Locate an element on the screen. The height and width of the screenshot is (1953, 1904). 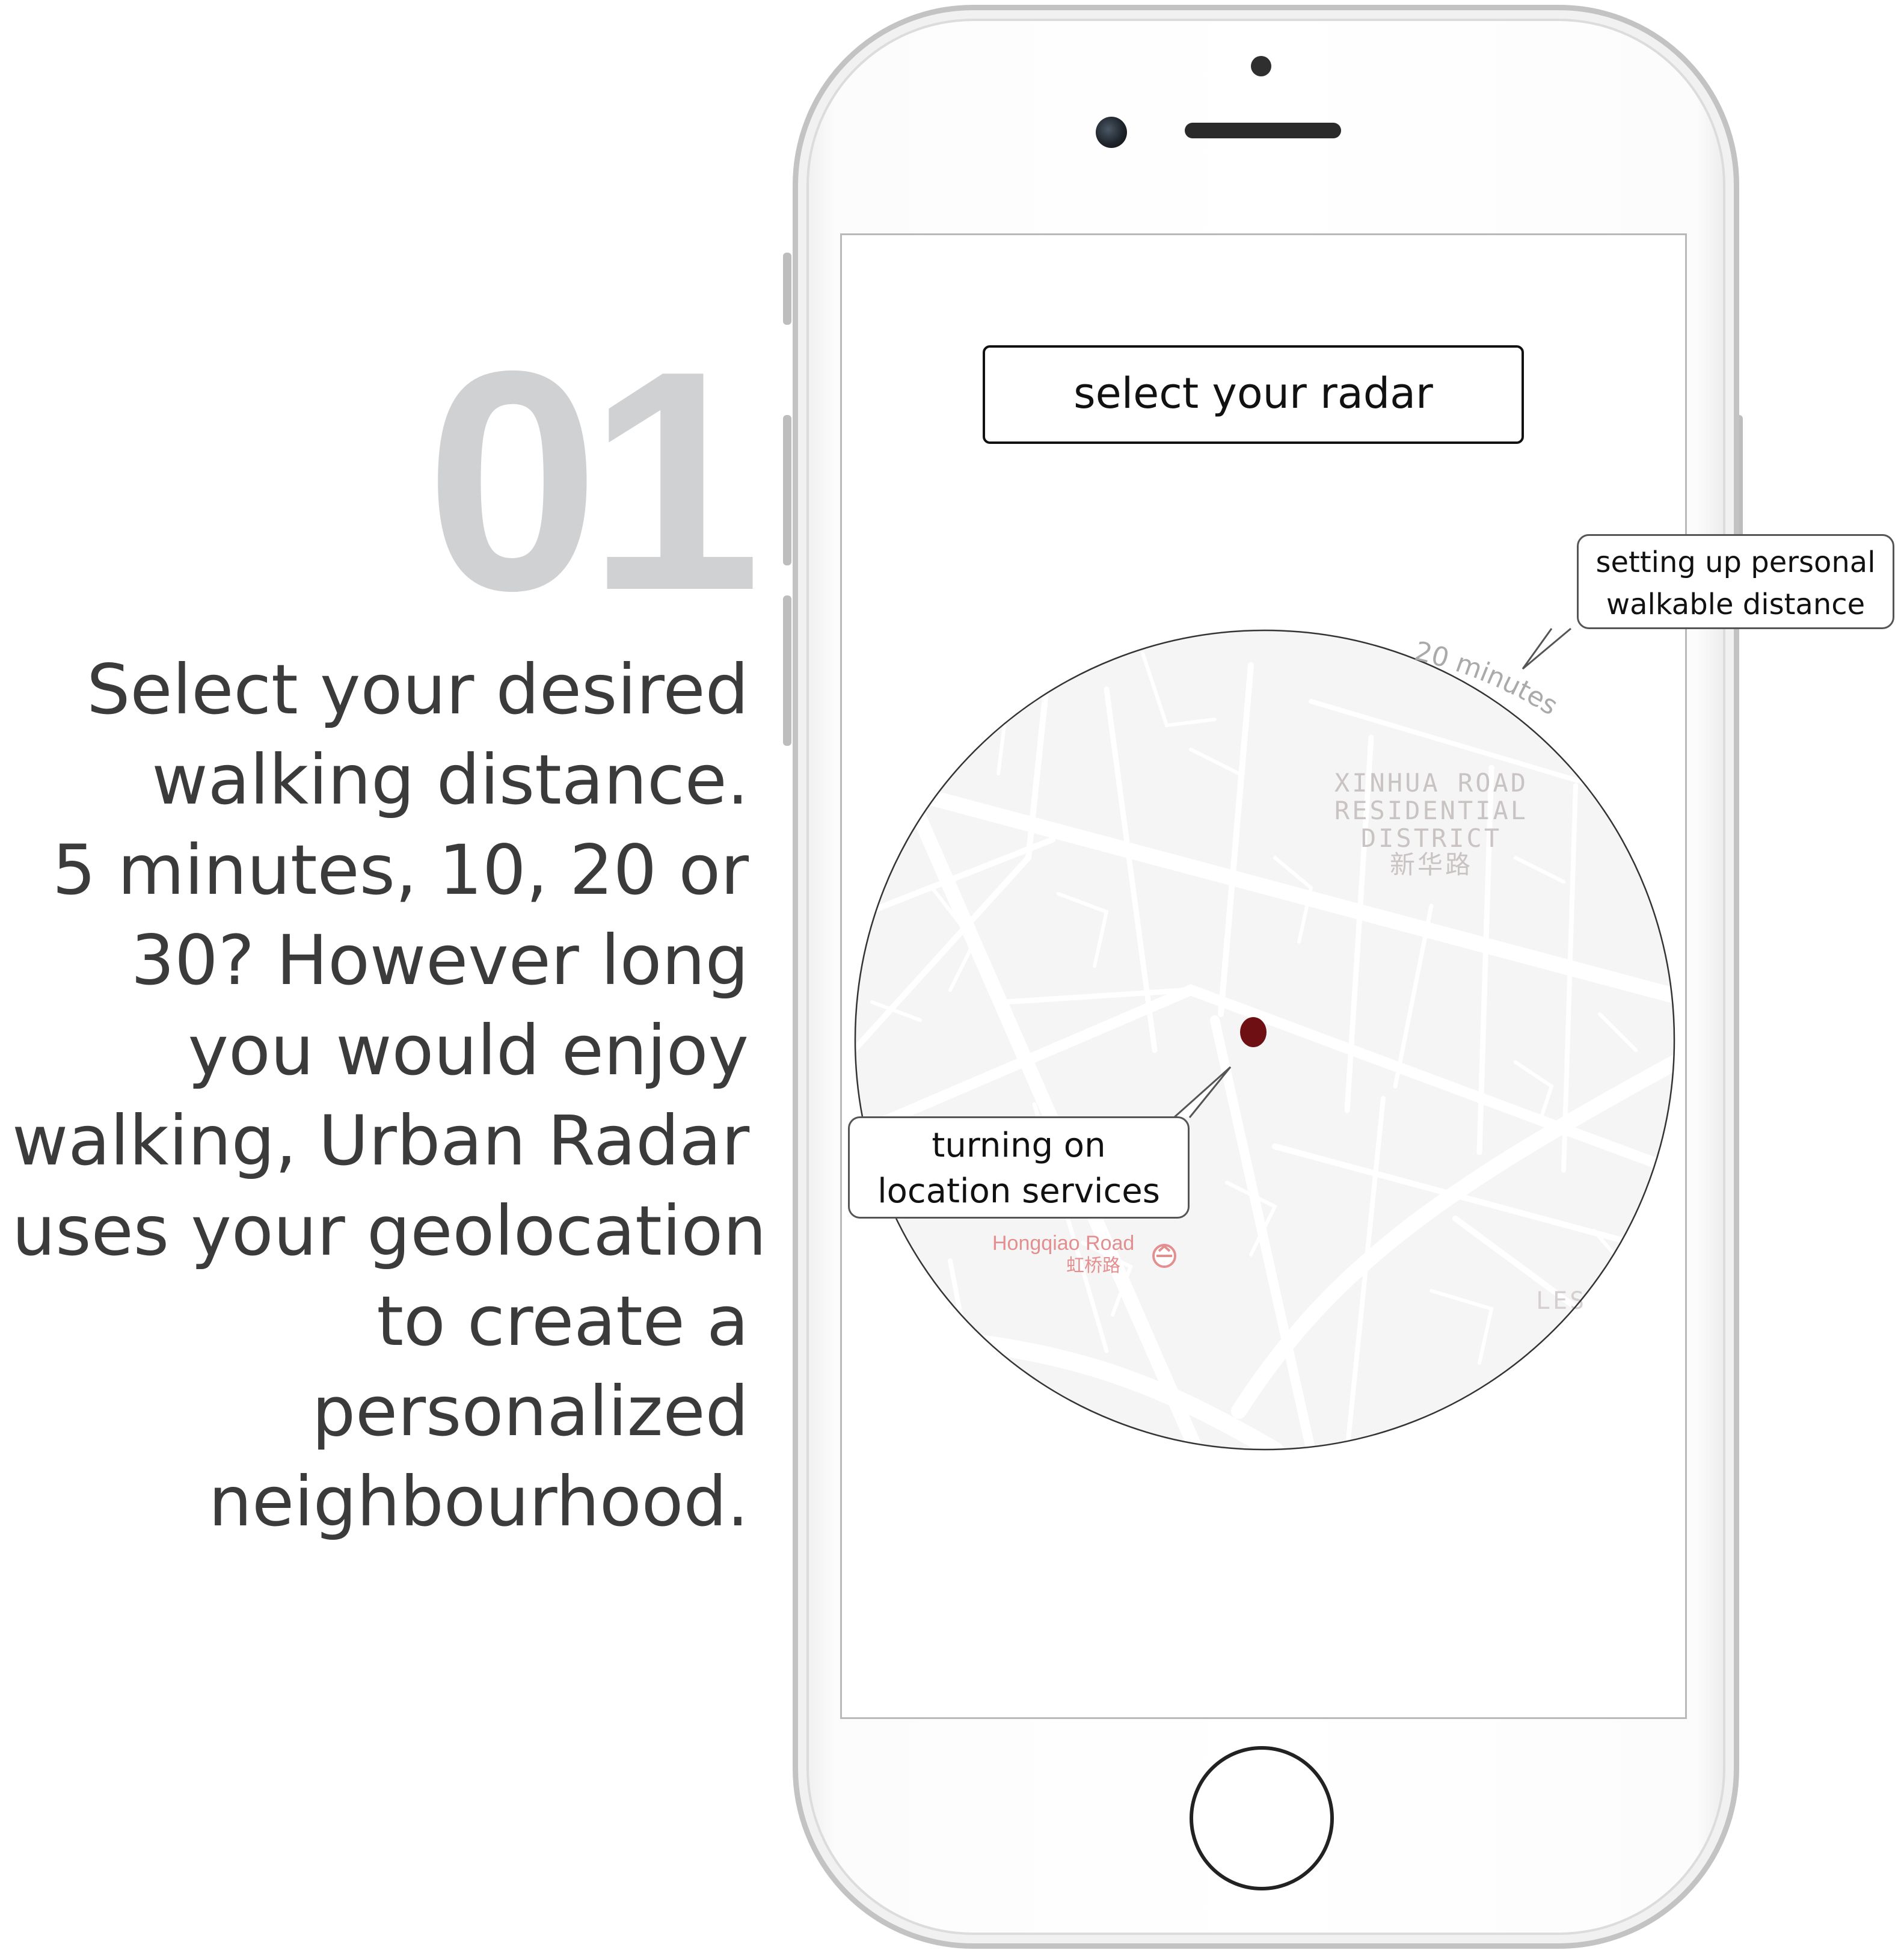
description-line: to create a is located at coordinates (563, 1321).